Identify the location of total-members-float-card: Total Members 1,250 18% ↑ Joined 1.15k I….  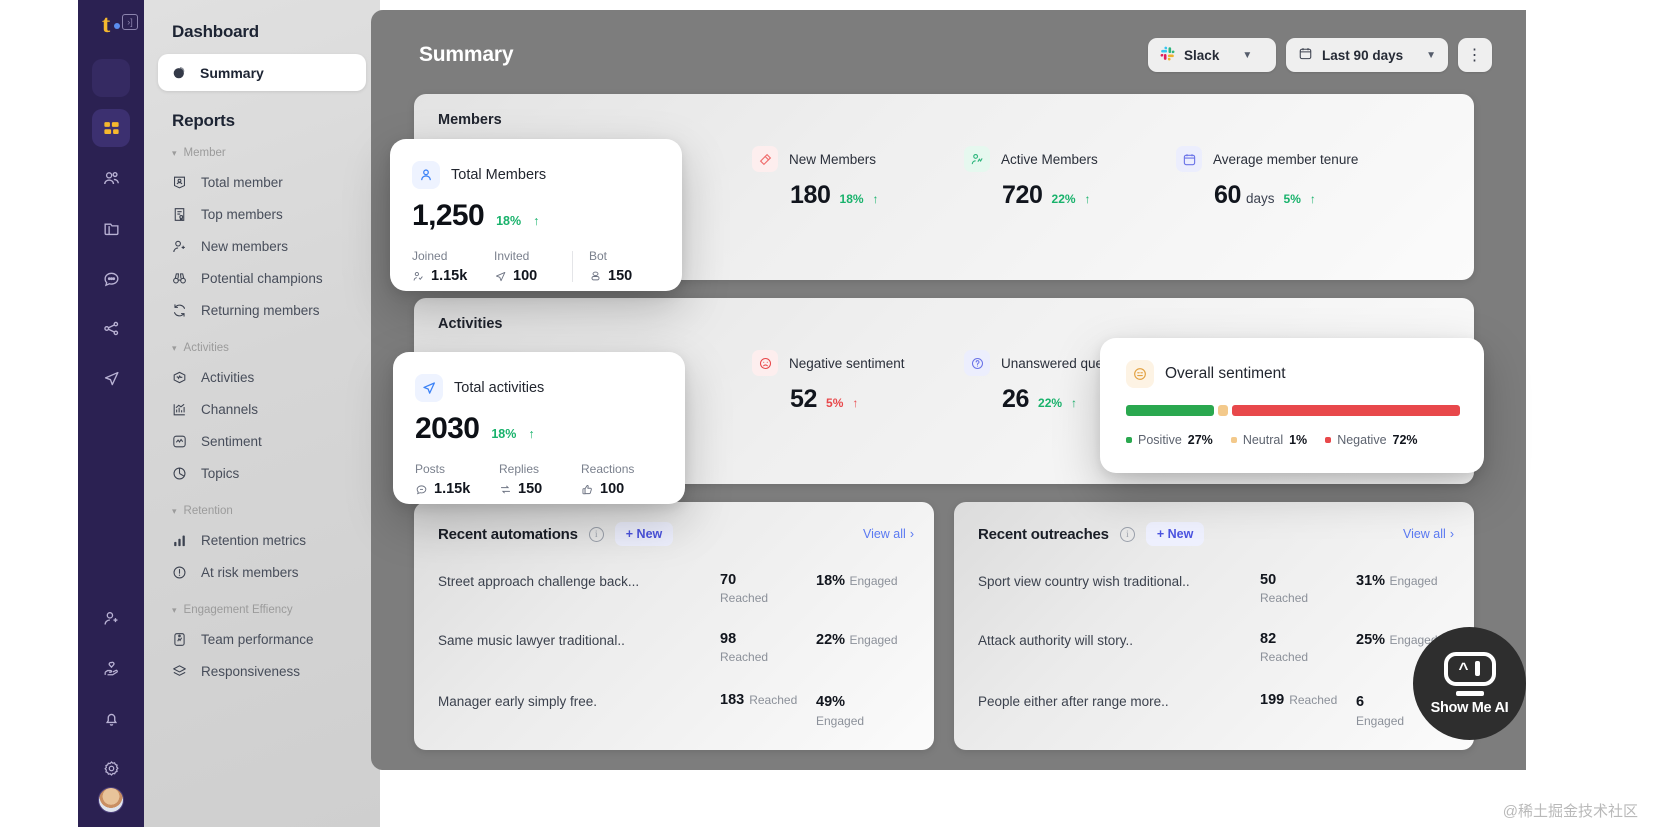
(536, 215).